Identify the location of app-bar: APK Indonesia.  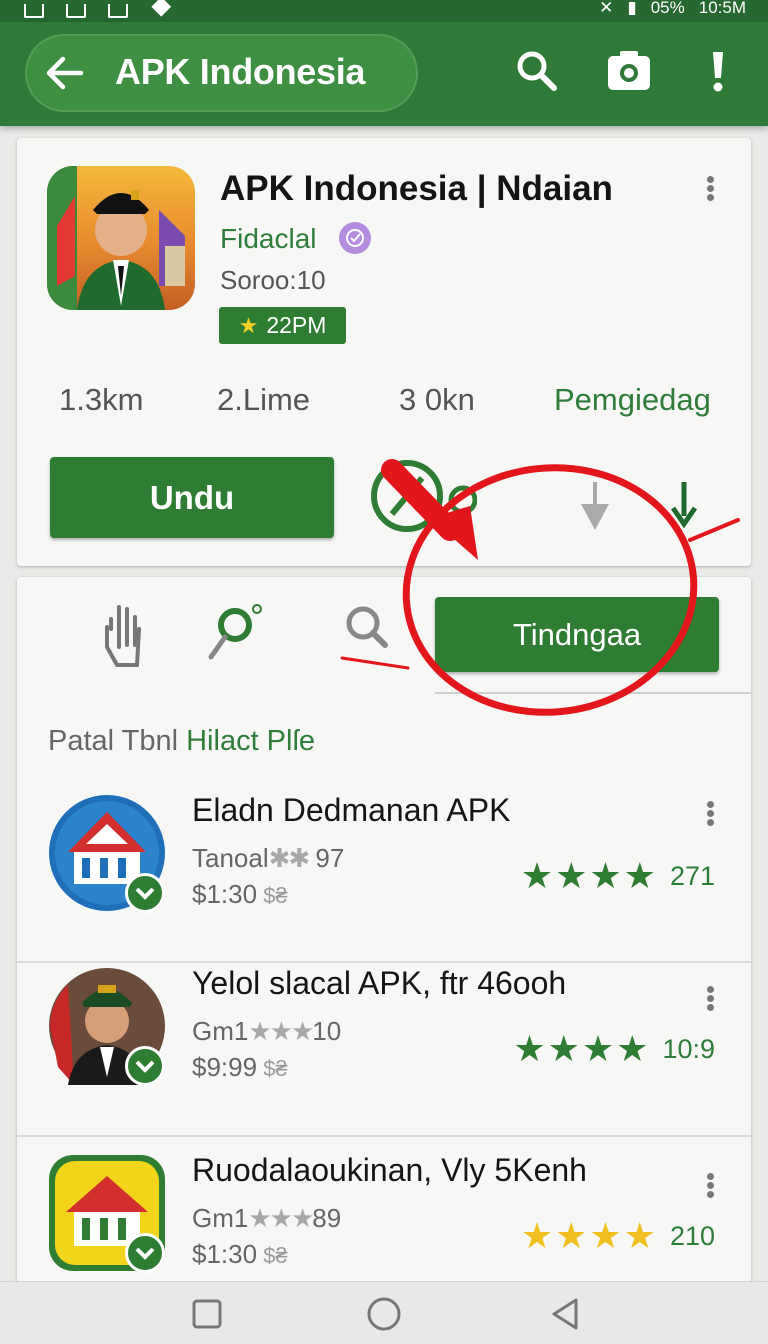
(384, 74).